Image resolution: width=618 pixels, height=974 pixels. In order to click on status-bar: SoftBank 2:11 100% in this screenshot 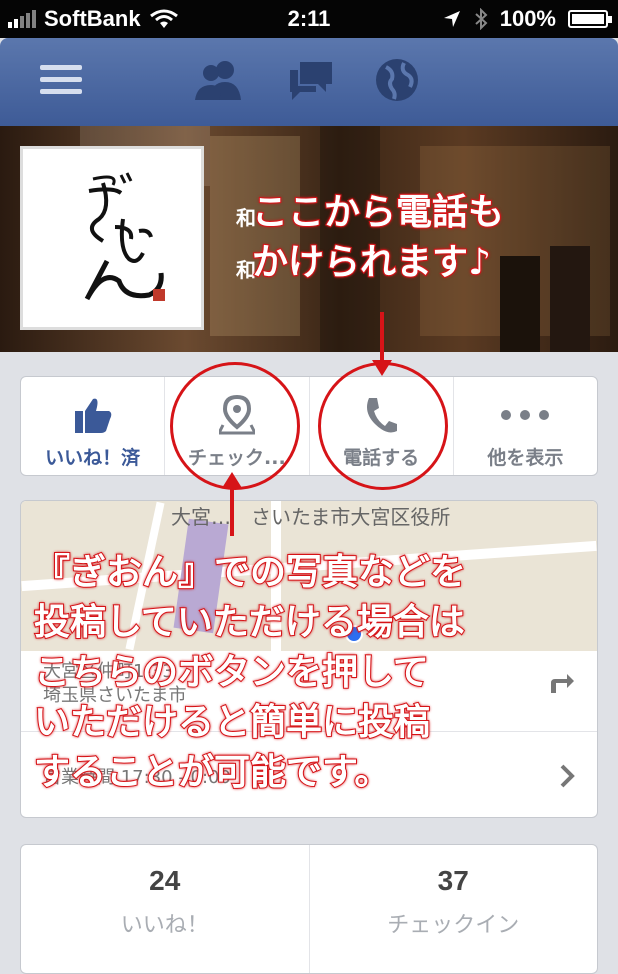, I will do `click(309, 19)`.